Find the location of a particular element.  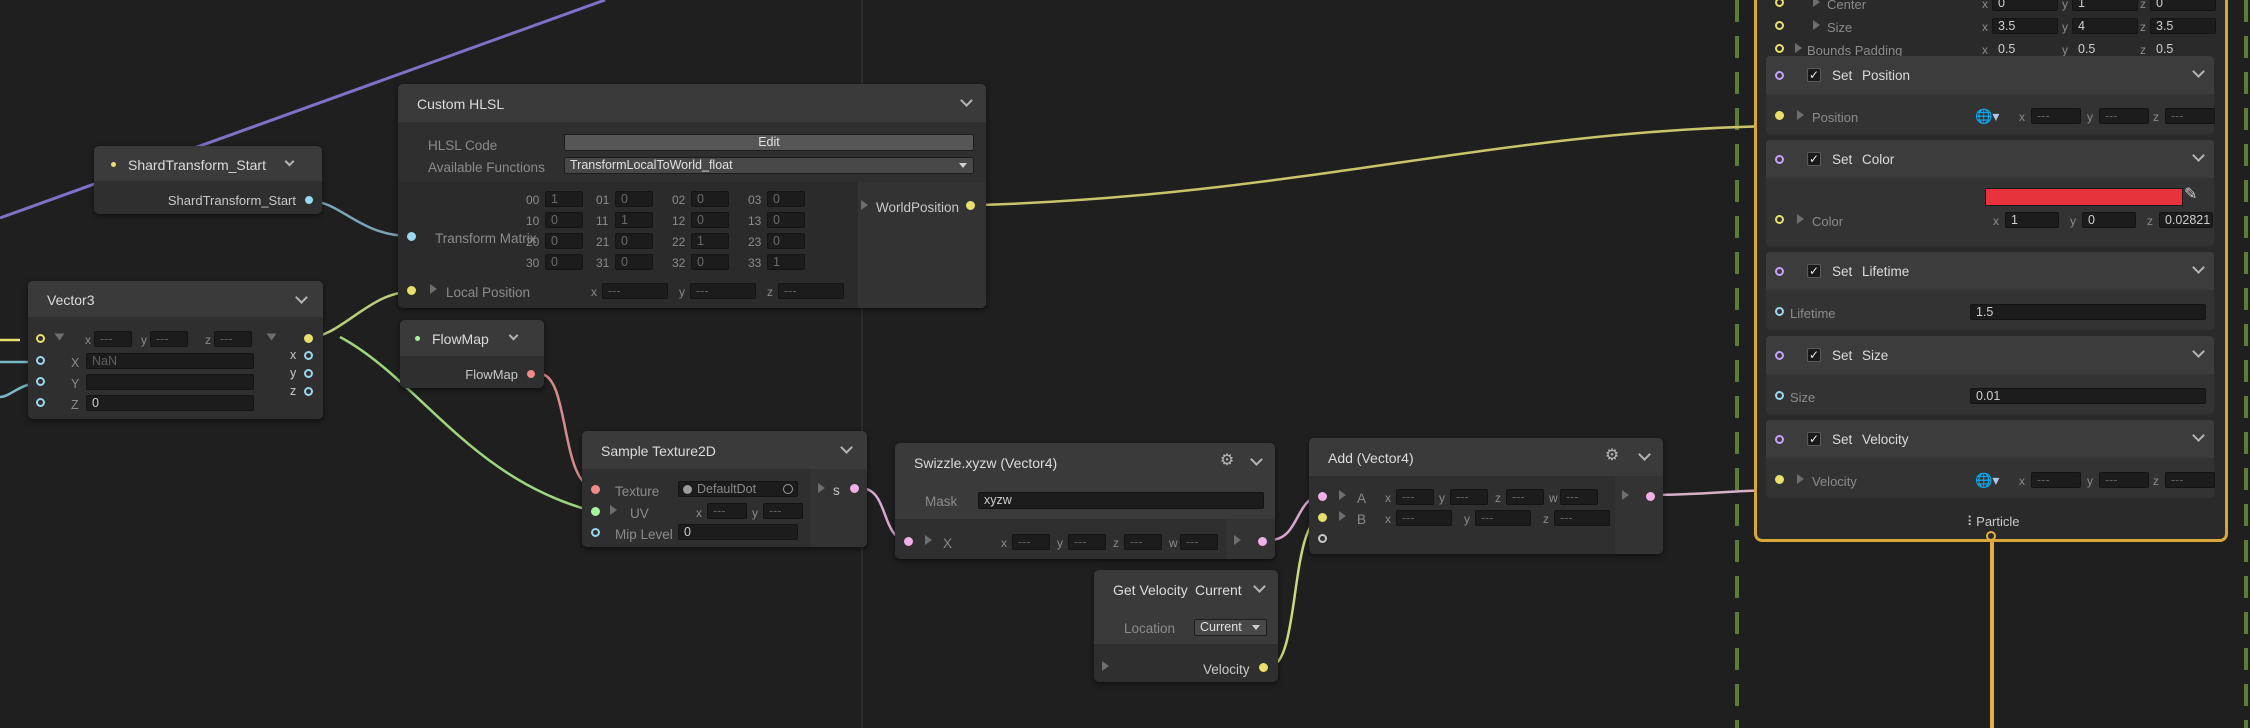

input-port-y is located at coordinates (40, 381).